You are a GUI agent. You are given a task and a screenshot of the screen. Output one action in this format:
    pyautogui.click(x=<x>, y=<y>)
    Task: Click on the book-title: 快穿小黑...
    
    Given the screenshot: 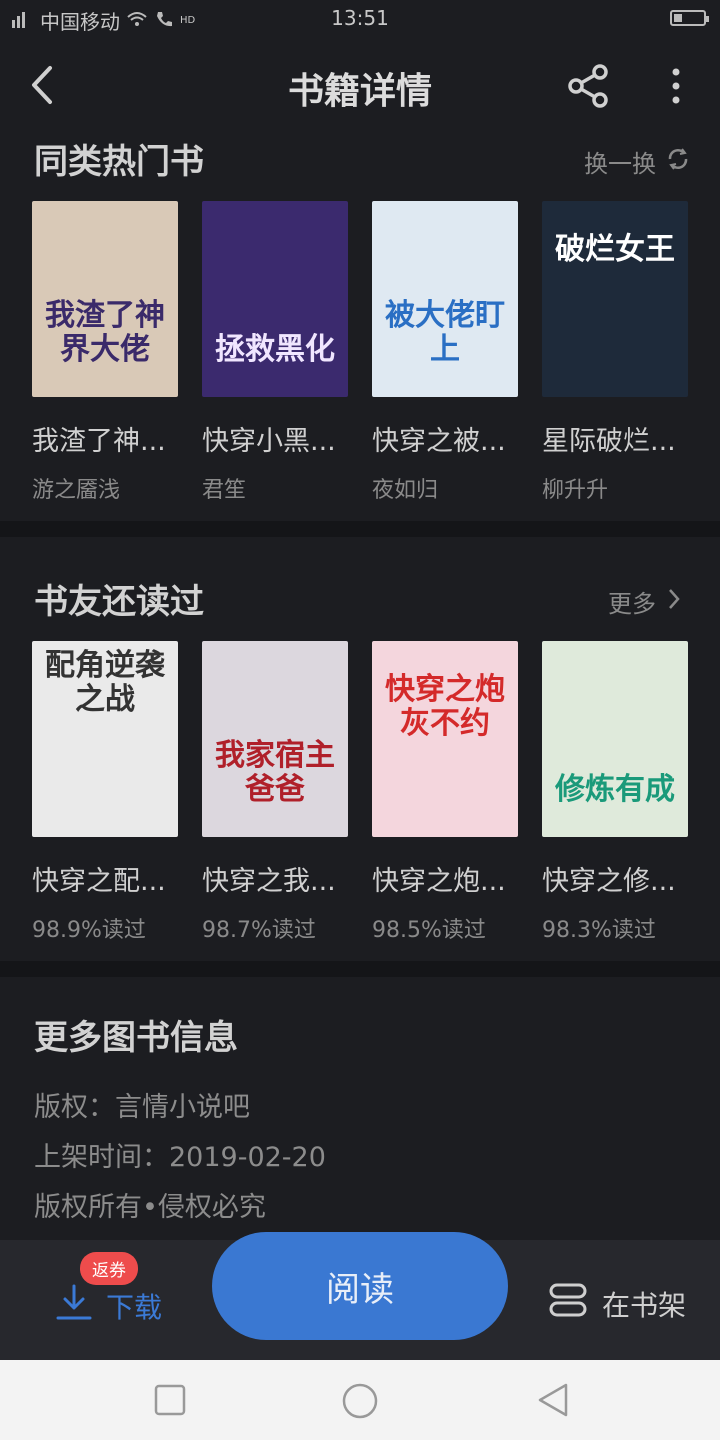 What is the action you would take?
    pyautogui.click(x=269, y=441)
    